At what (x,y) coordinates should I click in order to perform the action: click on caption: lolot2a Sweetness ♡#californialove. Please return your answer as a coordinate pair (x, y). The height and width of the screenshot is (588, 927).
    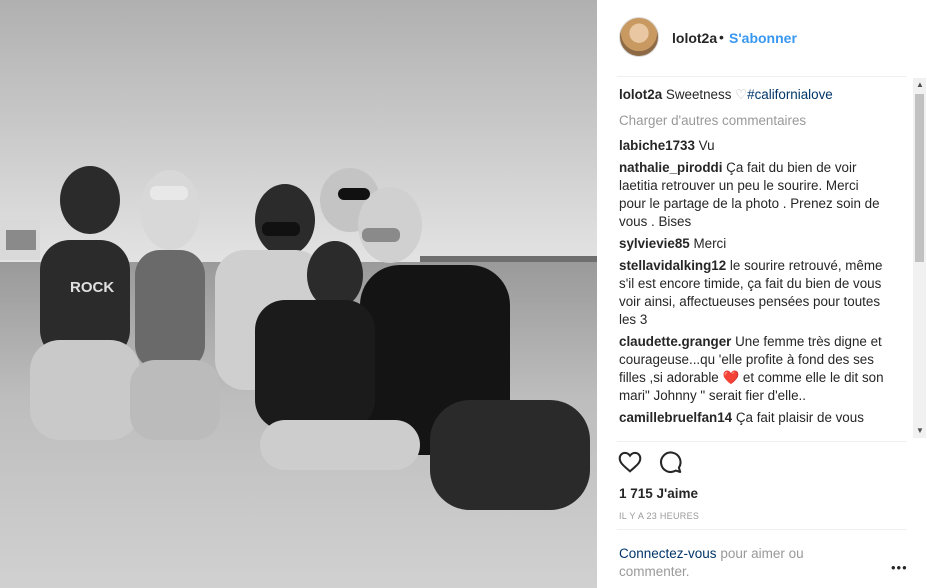
    Looking at the image, I should click on (754, 95).